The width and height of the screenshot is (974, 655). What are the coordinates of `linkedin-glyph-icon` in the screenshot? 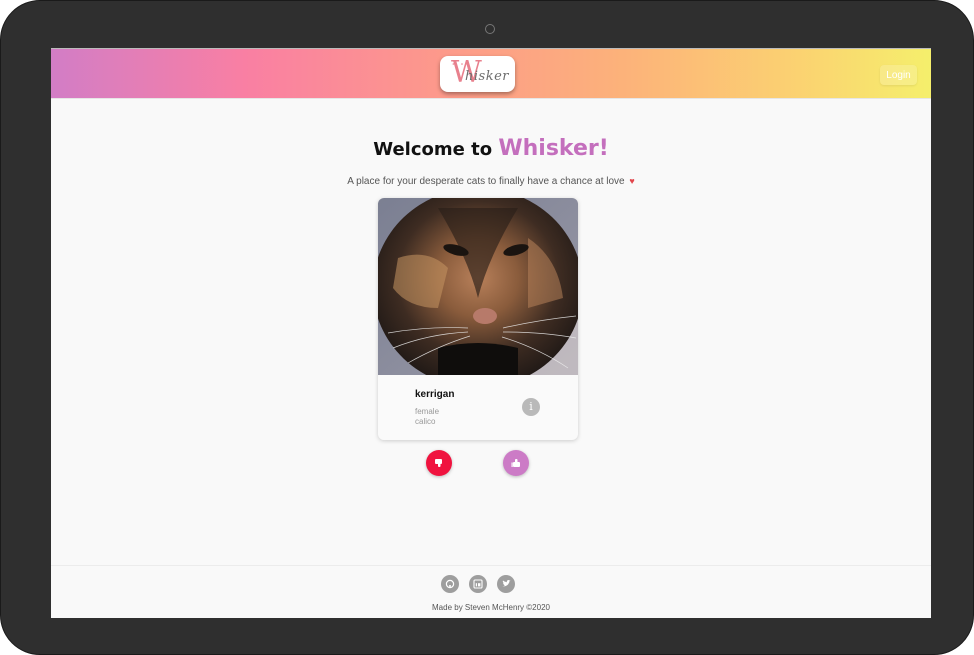 It's located at (478, 584).